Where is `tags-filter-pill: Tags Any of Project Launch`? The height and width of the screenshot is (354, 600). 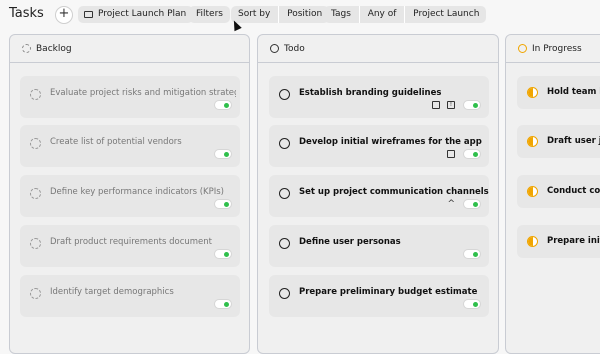
tags-filter-pill: Tags Any of Project Launch is located at coordinates (405, 14).